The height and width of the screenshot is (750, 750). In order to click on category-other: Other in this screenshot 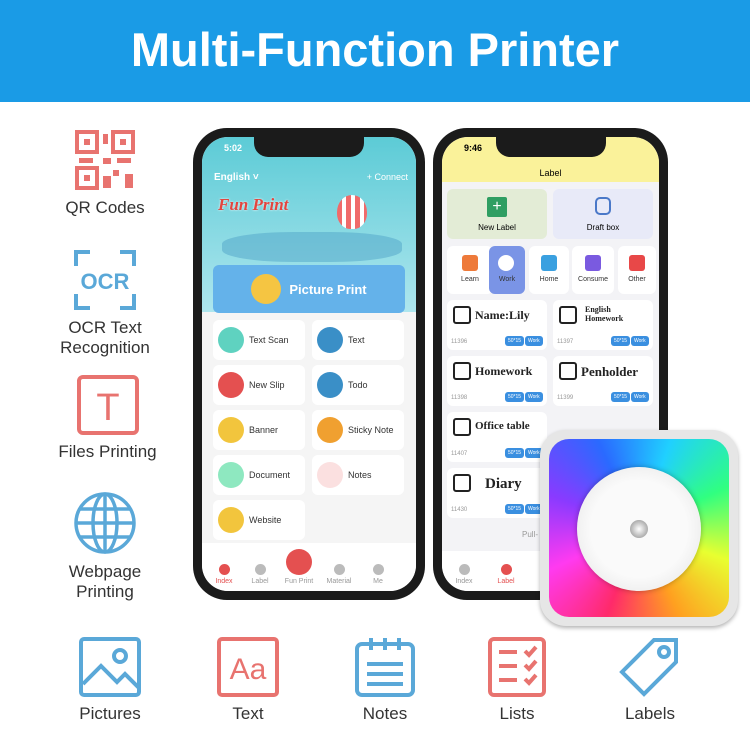, I will do `click(637, 270)`.